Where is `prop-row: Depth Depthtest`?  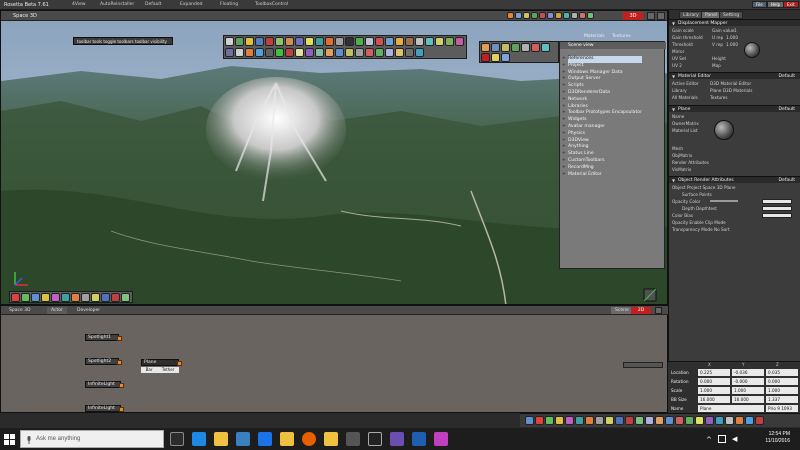
prop-row: Depth Depthtest is located at coordinates (699, 208).